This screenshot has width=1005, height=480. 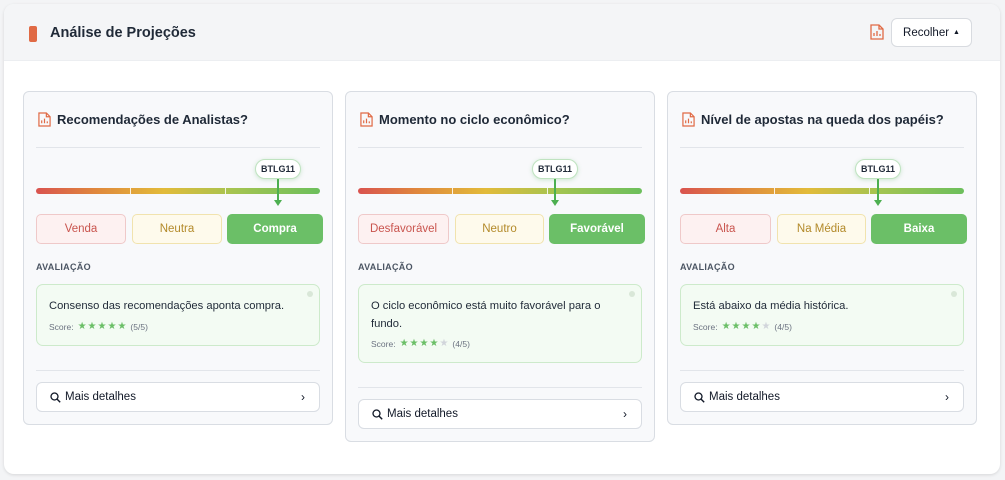 I want to click on collapse-label: Recolher, so click(x=926, y=32).